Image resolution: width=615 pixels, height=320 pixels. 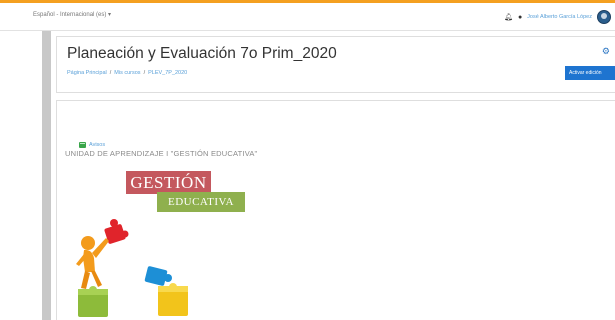 I want to click on orange-figure, so click(x=92, y=262).